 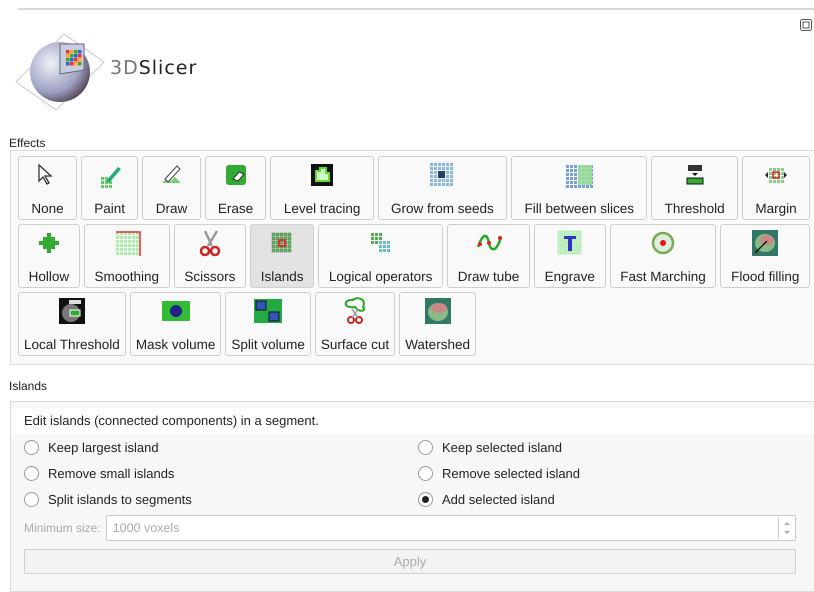 I want to click on effect-button: Paint, so click(x=109, y=188).